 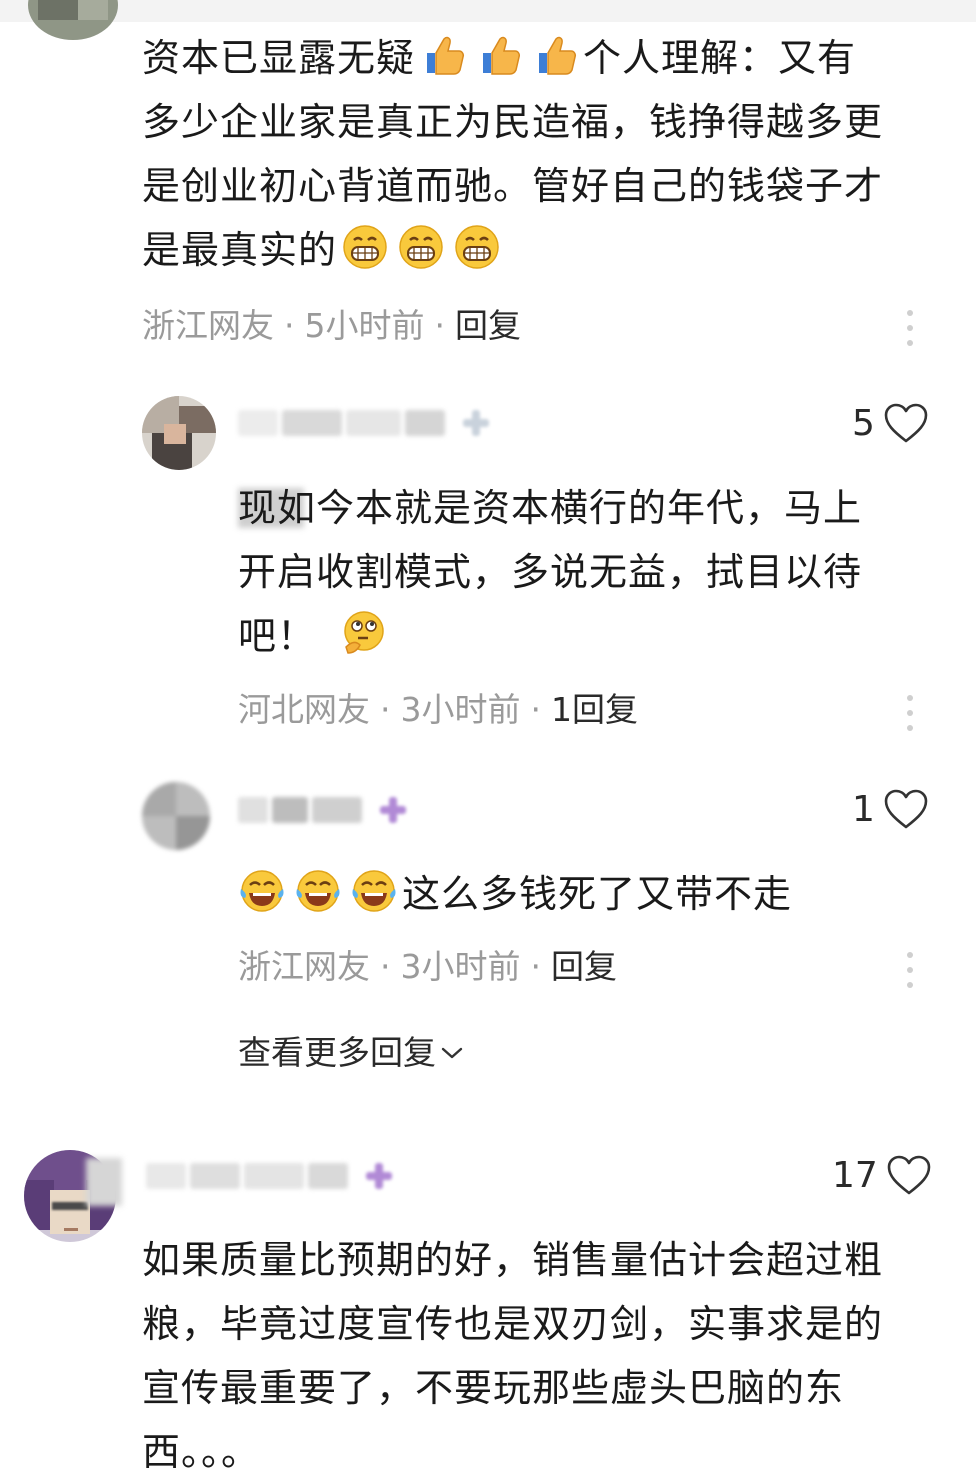 What do you see at coordinates (104, 1182) in the screenshot?
I see `avatar-blur-patch` at bounding box center [104, 1182].